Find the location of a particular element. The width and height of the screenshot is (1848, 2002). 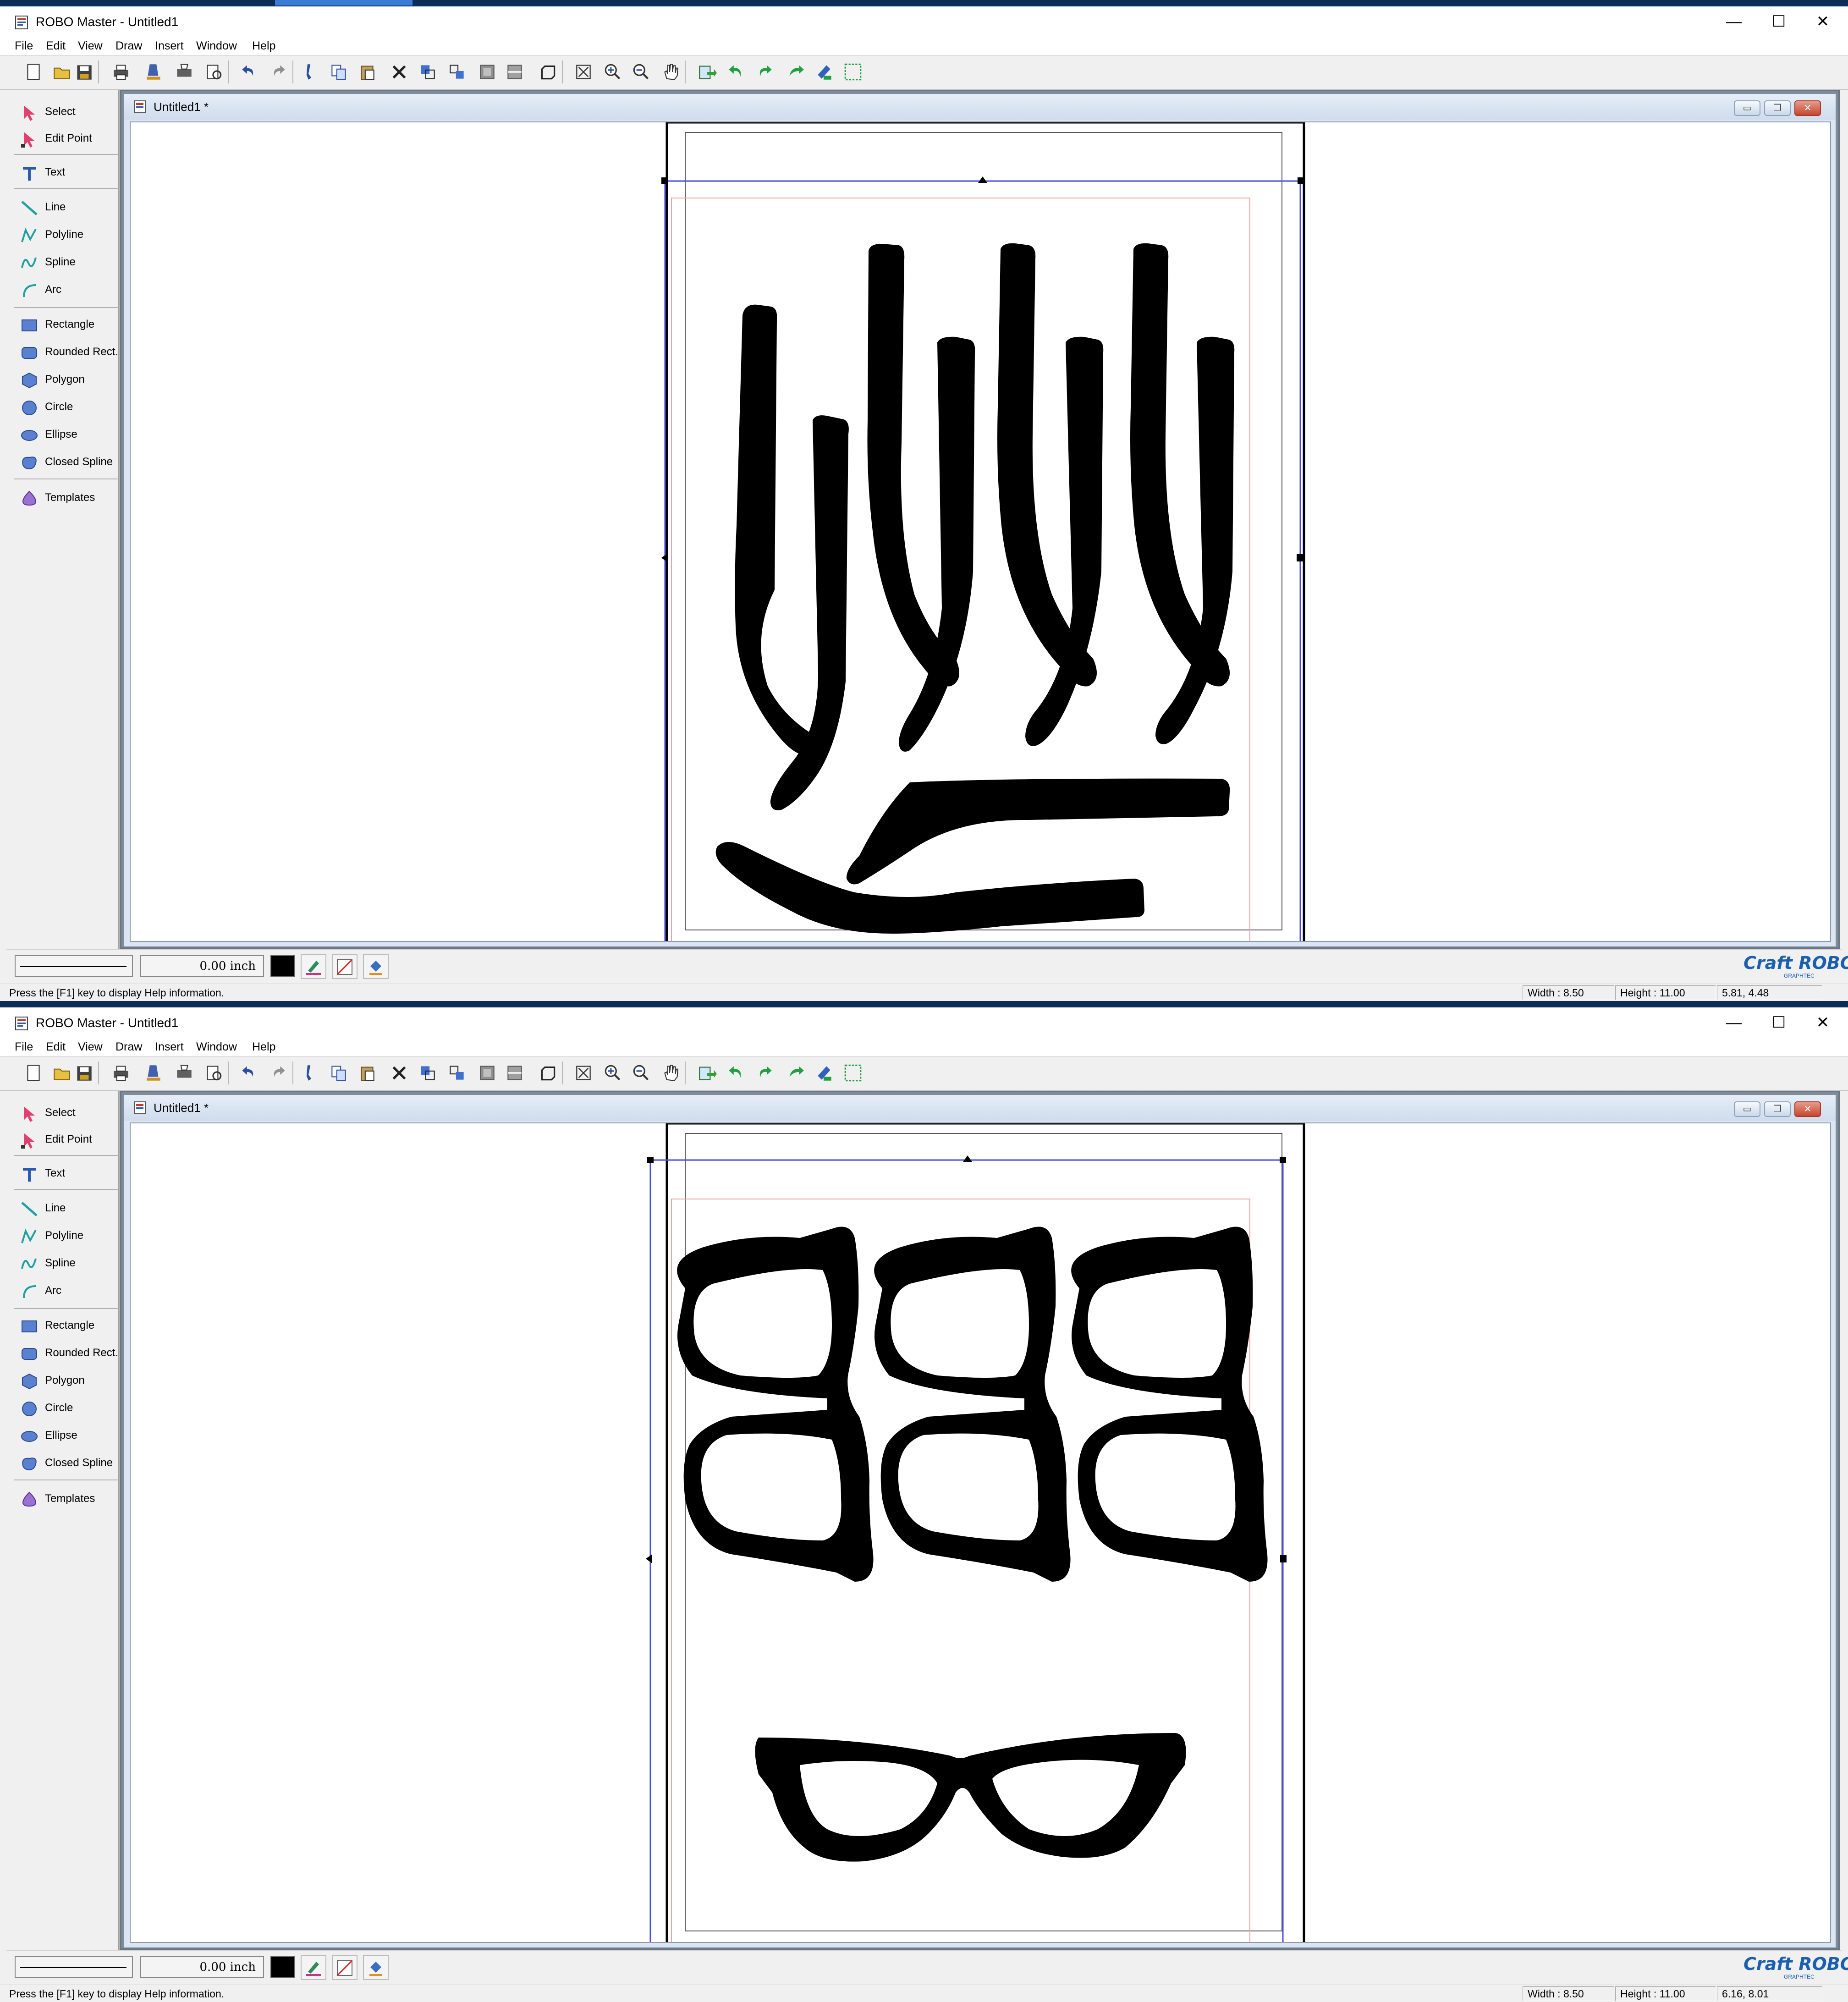

side-handle-right is located at coordinates (1300, 557).